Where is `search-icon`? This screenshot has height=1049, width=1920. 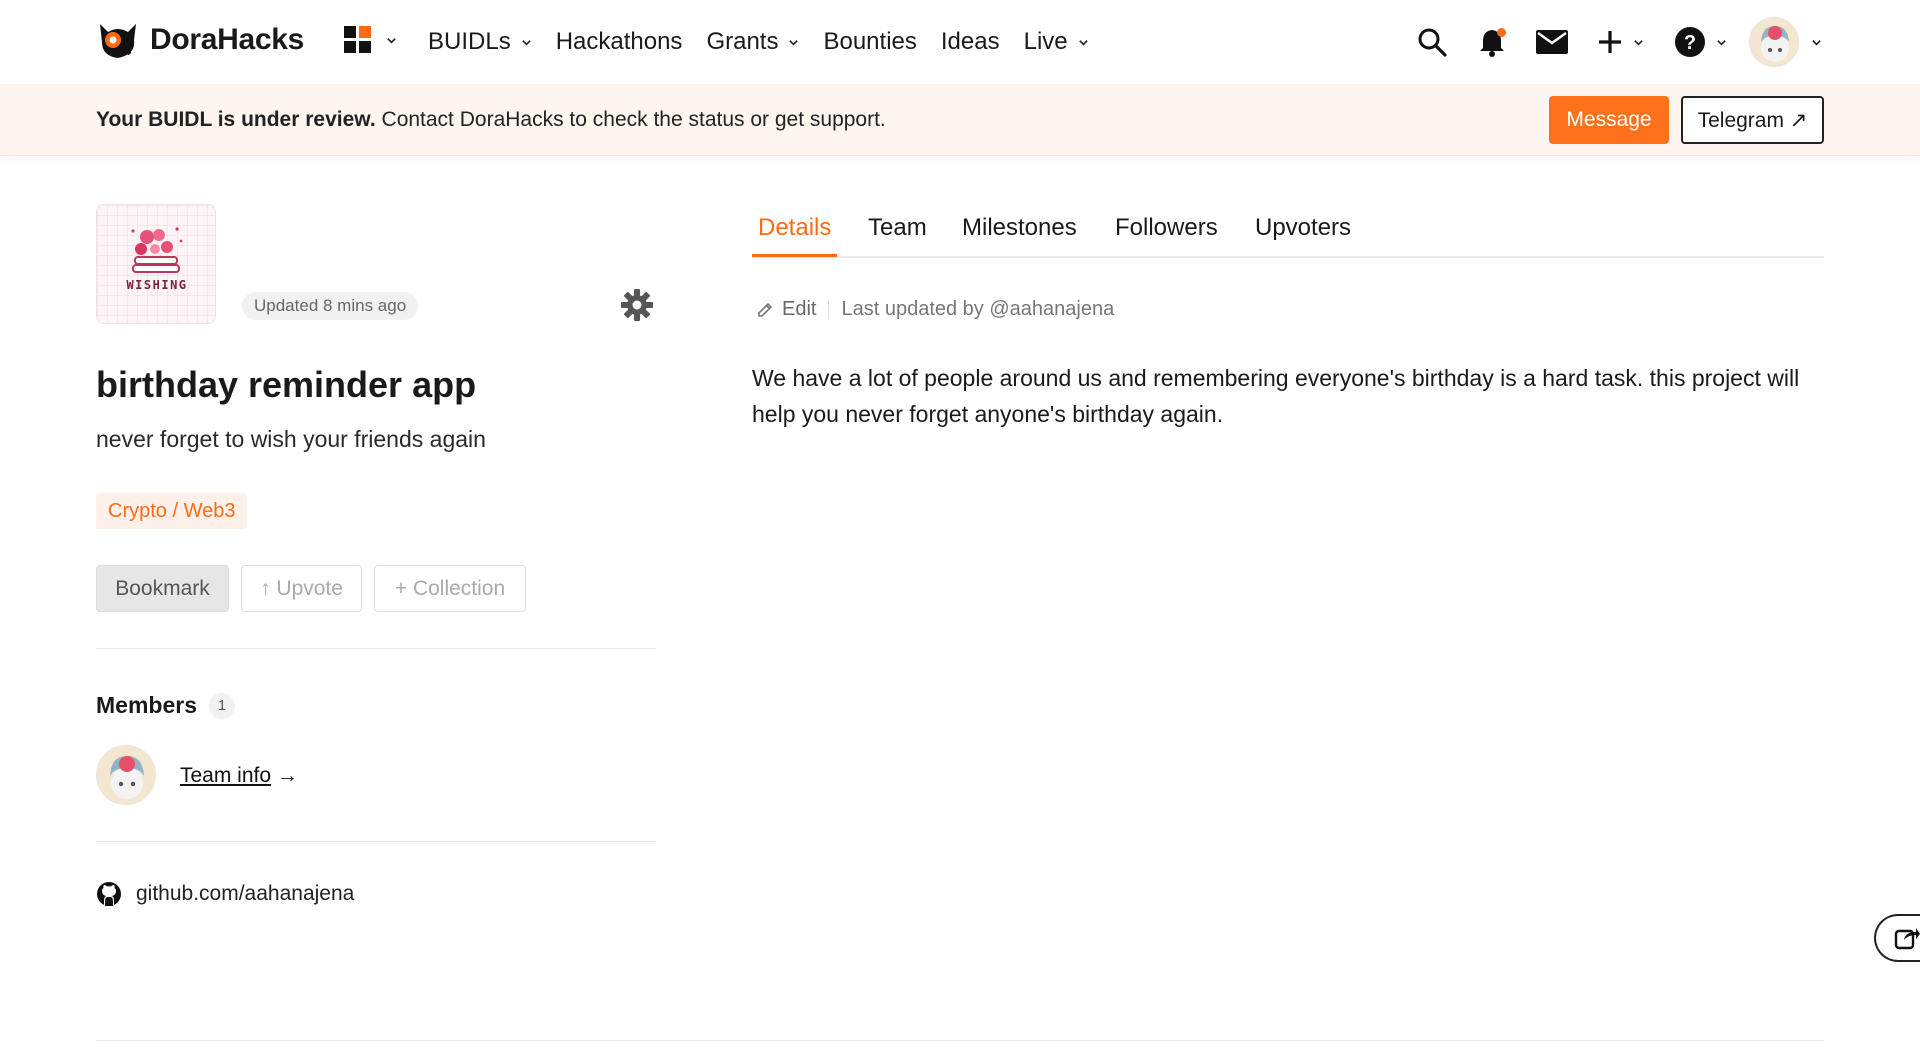 search-icon is located at coordinates (1432, 42).